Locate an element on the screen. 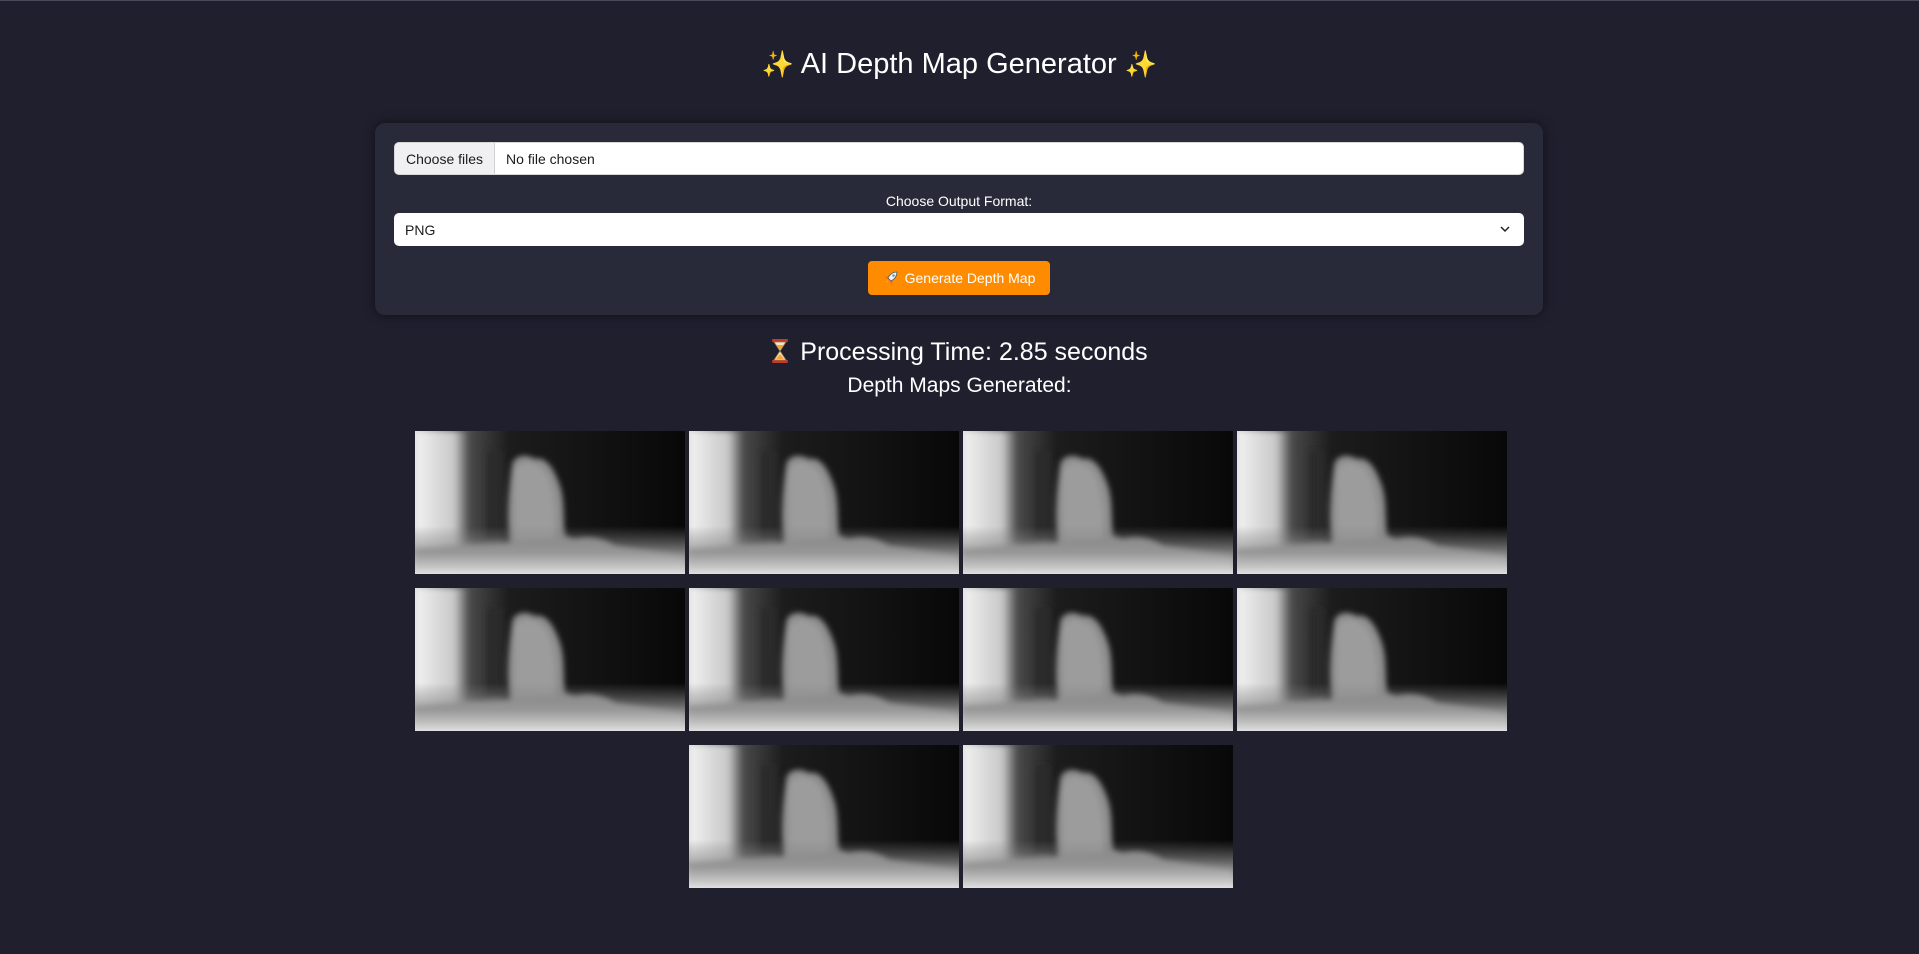  chevron-down-icon is located at coordinates (1505, 229).